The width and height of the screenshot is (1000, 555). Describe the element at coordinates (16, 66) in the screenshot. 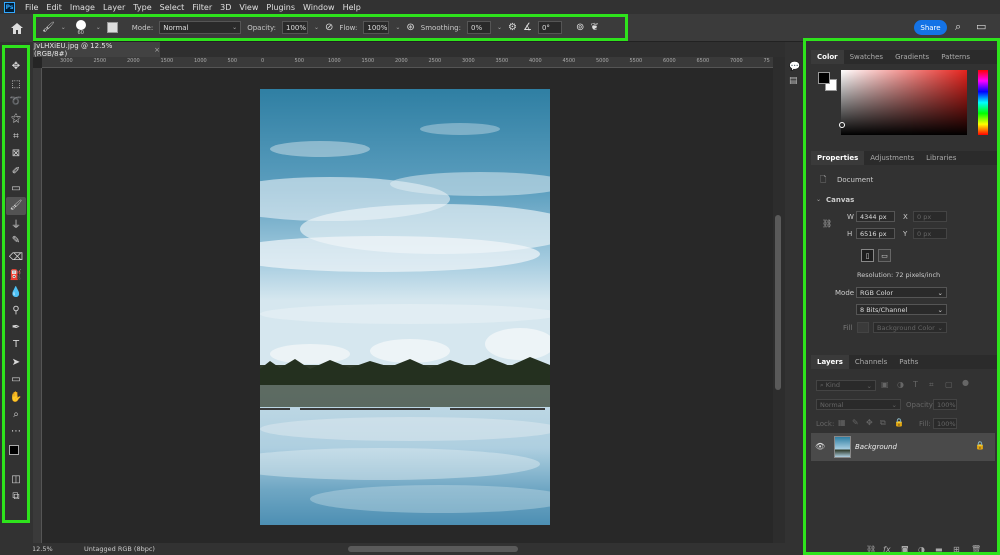

I see `move-tool-icon: ✥` at that location.